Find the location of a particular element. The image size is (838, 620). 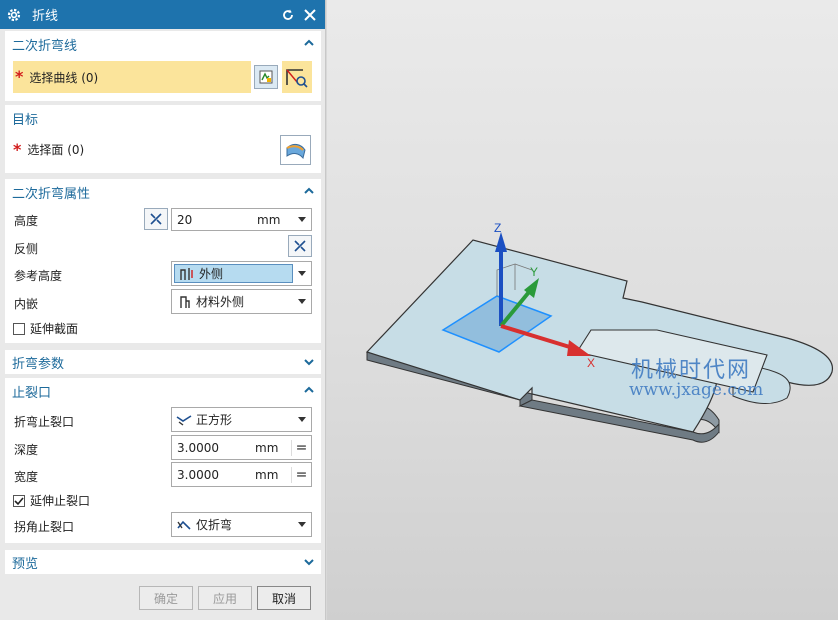

reset-icon is located at coordinates (288, 15).